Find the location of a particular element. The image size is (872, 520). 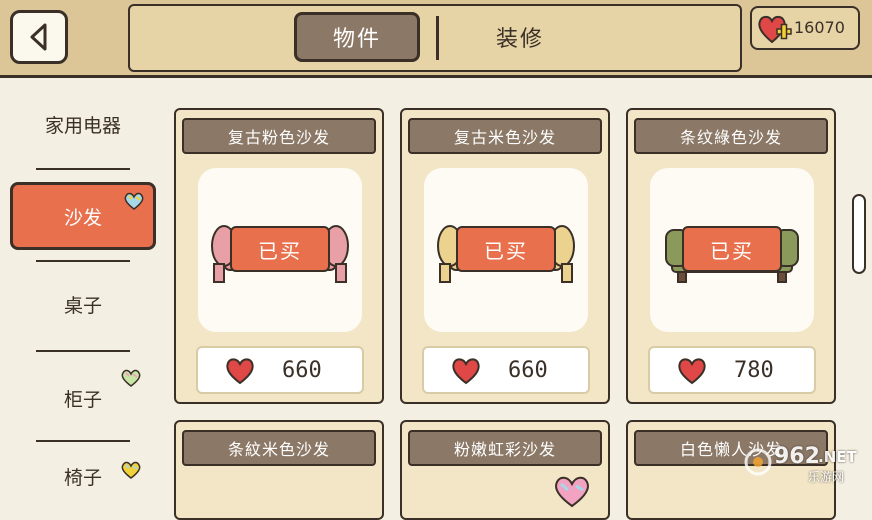

item-name: 粉嫩虹彩沙发 is located at coordinates (505, 448).